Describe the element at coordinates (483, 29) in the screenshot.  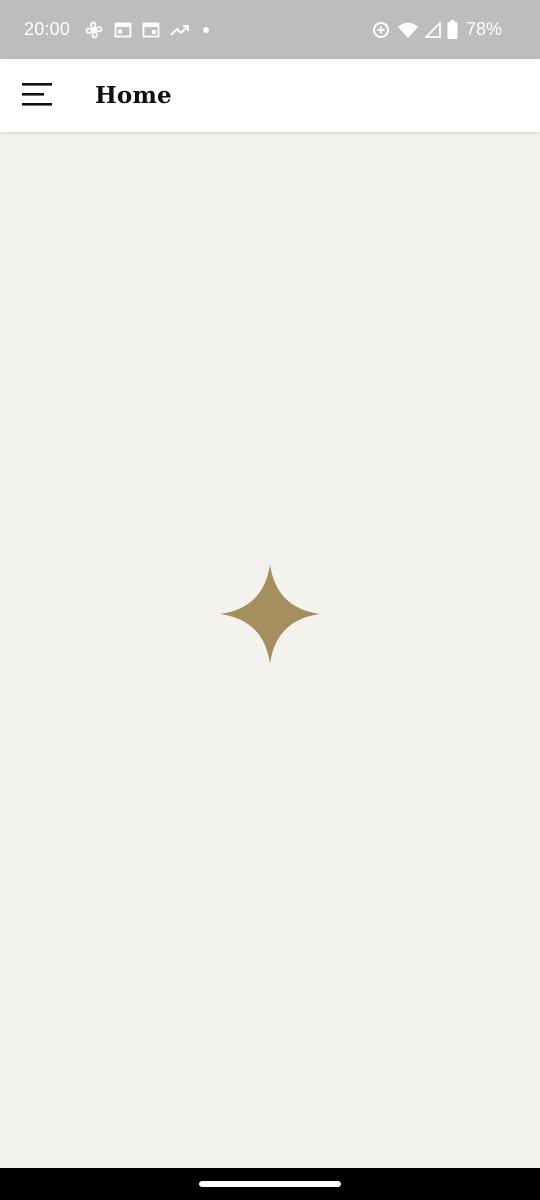
I see `battery-percentage: 78%` at that location.